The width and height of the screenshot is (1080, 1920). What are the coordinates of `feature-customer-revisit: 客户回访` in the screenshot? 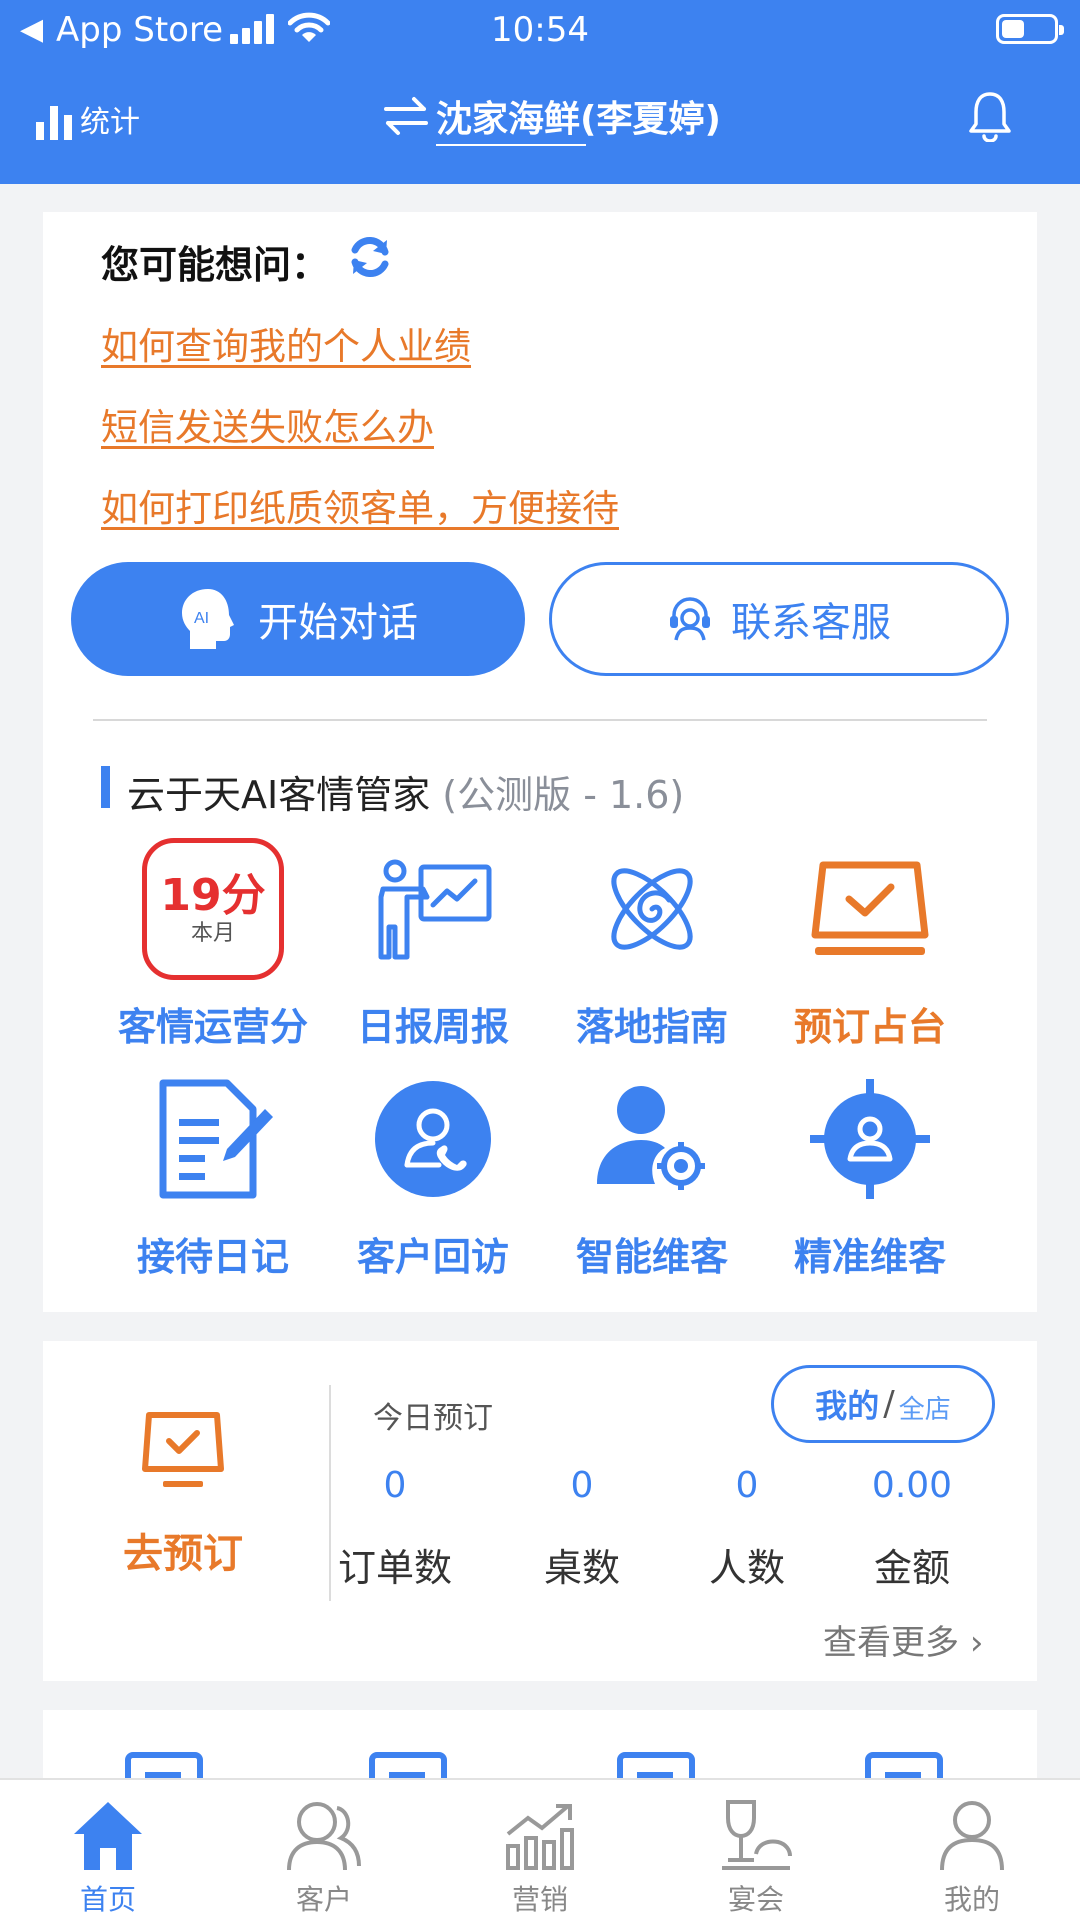 It's located at (433, 1172).